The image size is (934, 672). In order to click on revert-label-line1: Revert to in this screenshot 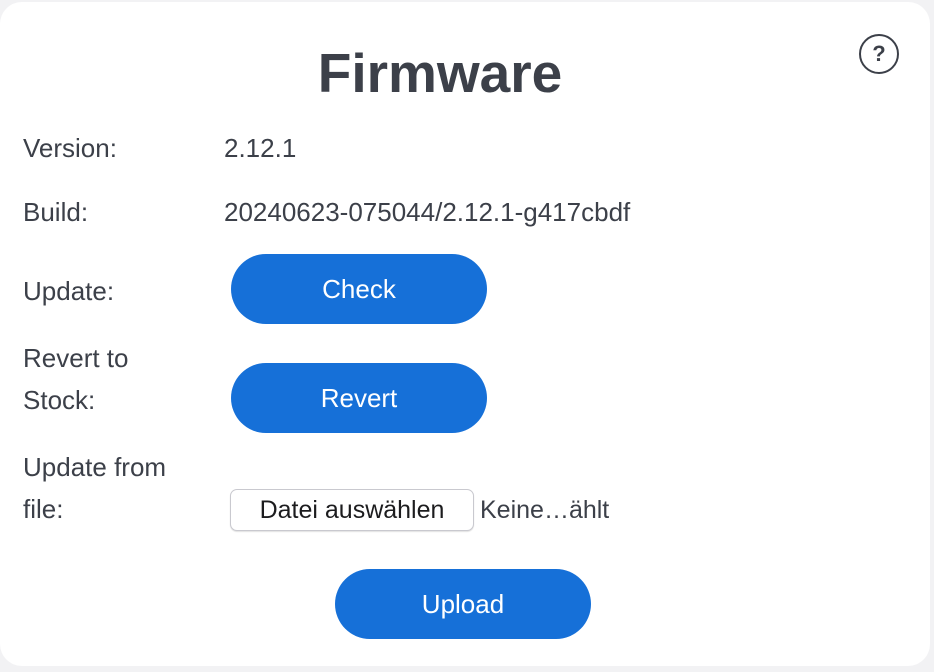, I will do `click(76, 358)`.